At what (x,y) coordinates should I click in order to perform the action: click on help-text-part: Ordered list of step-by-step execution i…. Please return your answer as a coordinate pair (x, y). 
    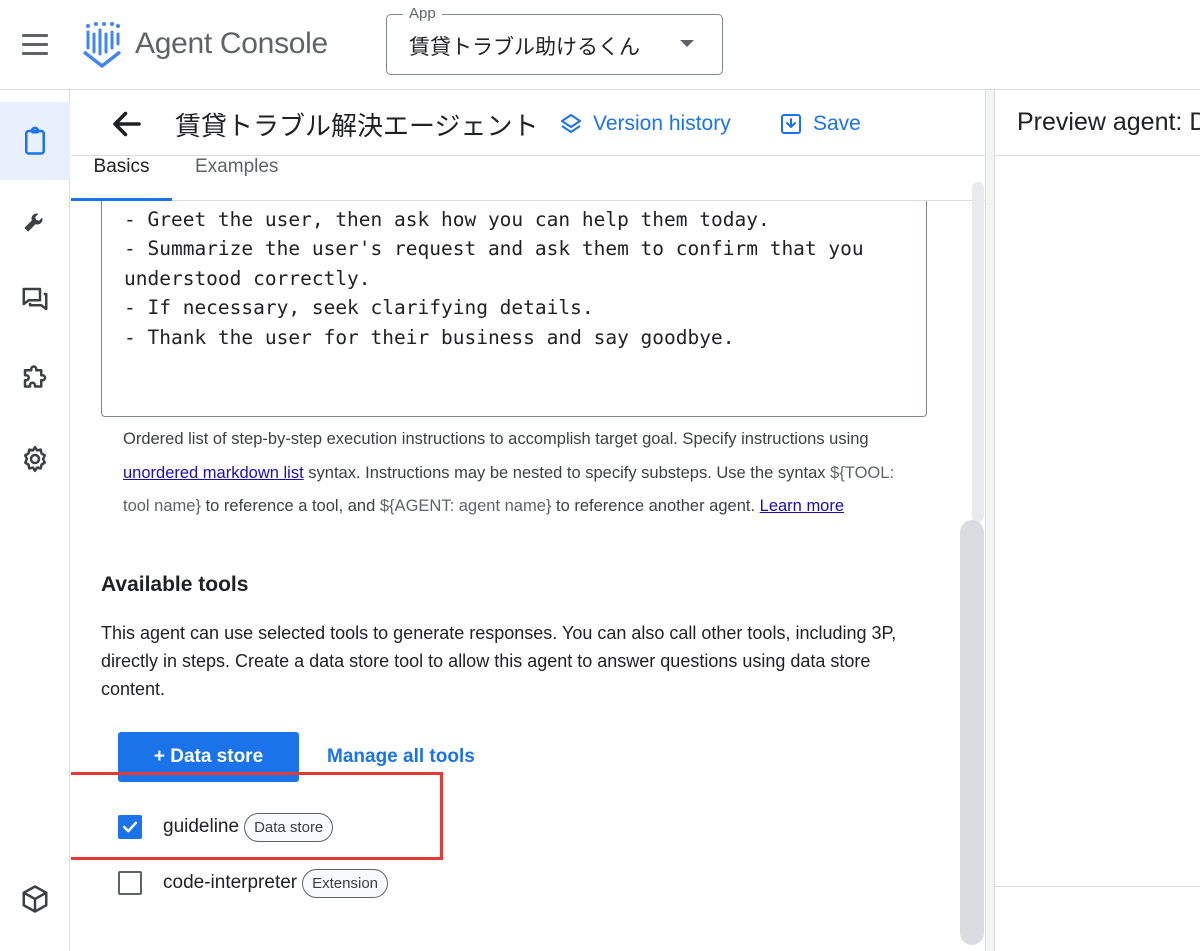
    Looking at the image, I should click on (496, 439).